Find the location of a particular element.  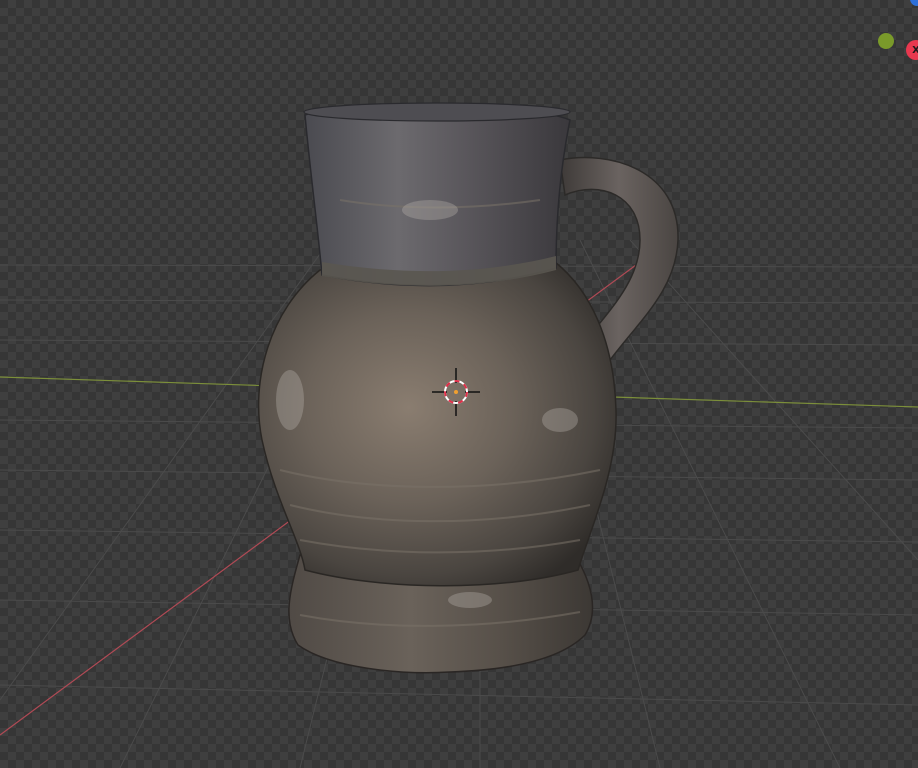

jug-neck is located at coordinates (437, 195).